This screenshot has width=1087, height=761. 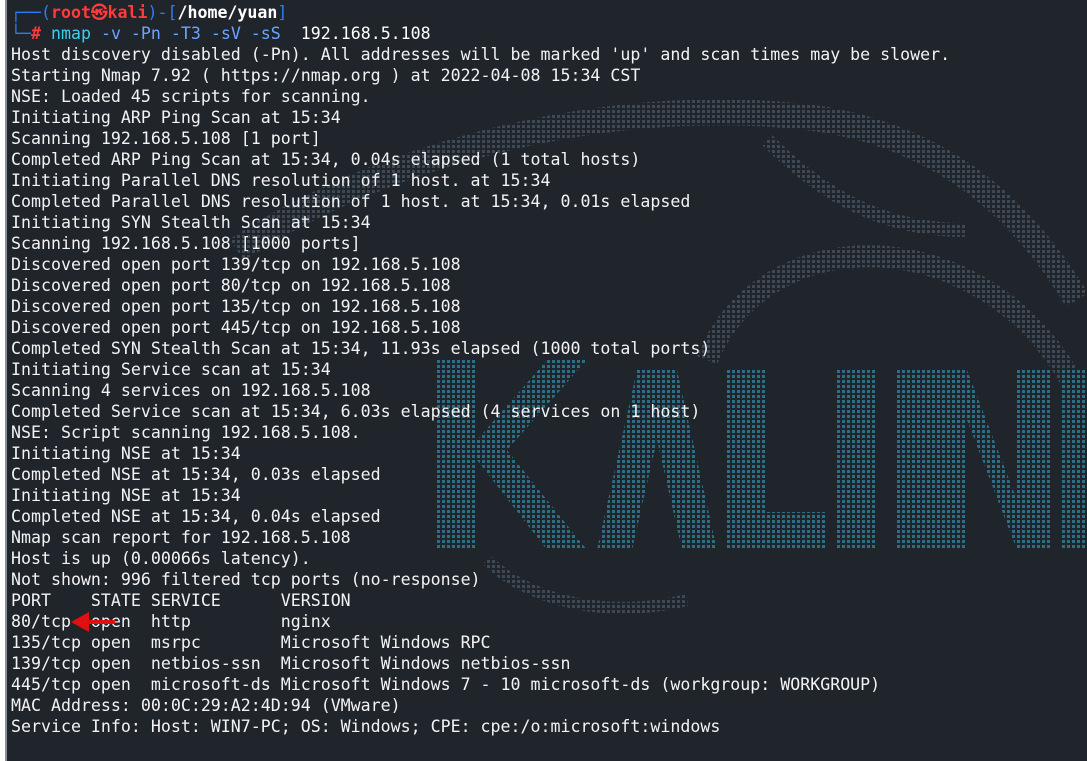 I want to click on output-line: Initiating ARP Ping Scan at 15:34, so click(x=176, y=117).